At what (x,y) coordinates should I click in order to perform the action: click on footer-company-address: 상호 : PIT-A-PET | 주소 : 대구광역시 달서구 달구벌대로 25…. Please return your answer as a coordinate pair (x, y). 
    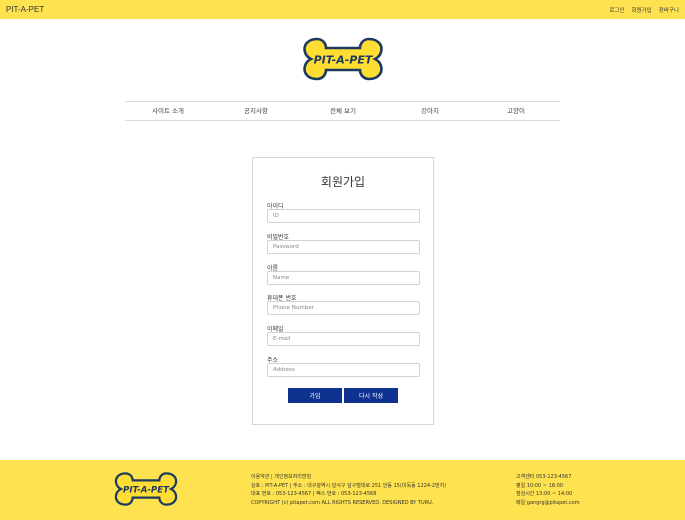
    Looking at the image, I should click on (349, 485).